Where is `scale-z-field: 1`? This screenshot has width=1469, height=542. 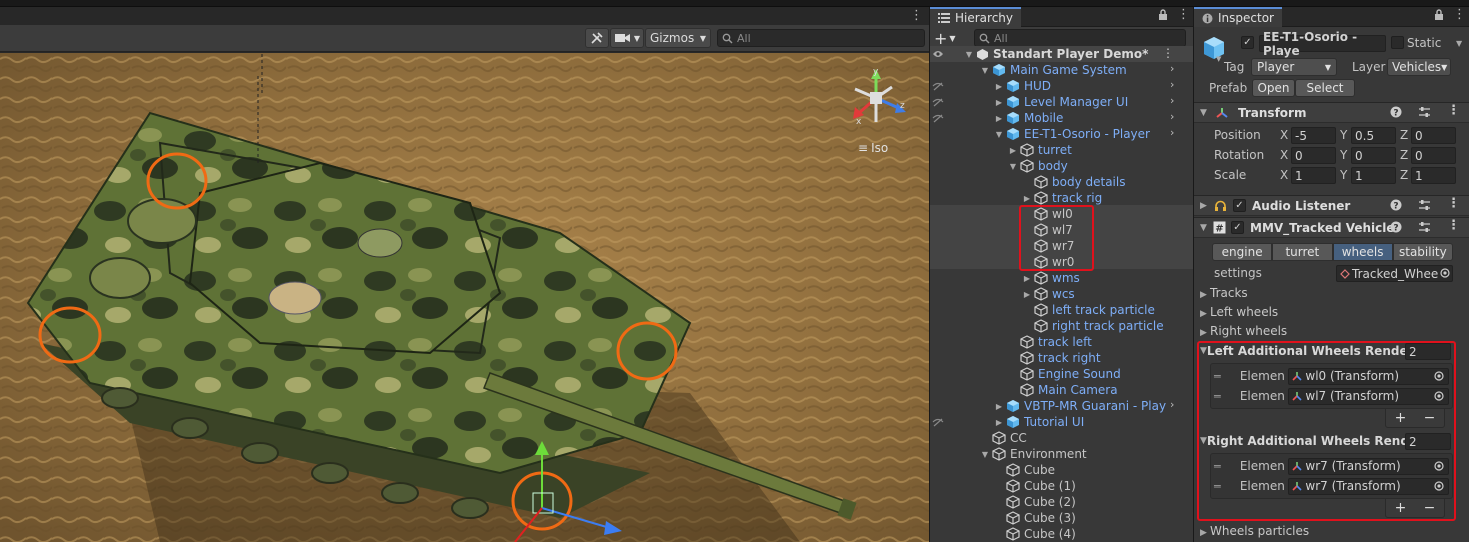
scale-z-field: 1 is located at coordinates (1433, 175).